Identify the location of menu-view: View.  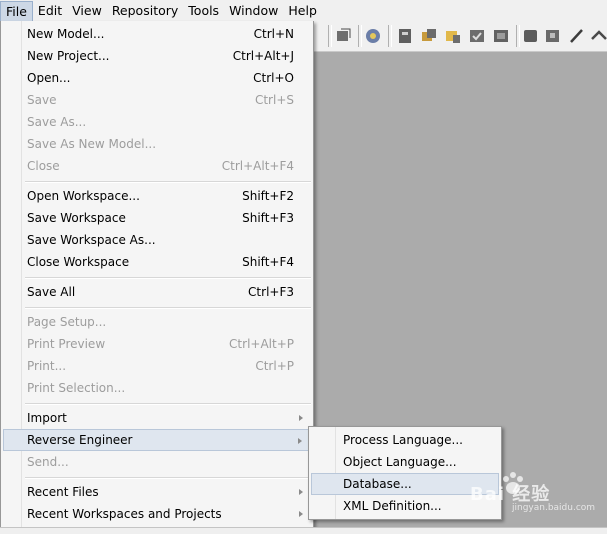
(87, 10).